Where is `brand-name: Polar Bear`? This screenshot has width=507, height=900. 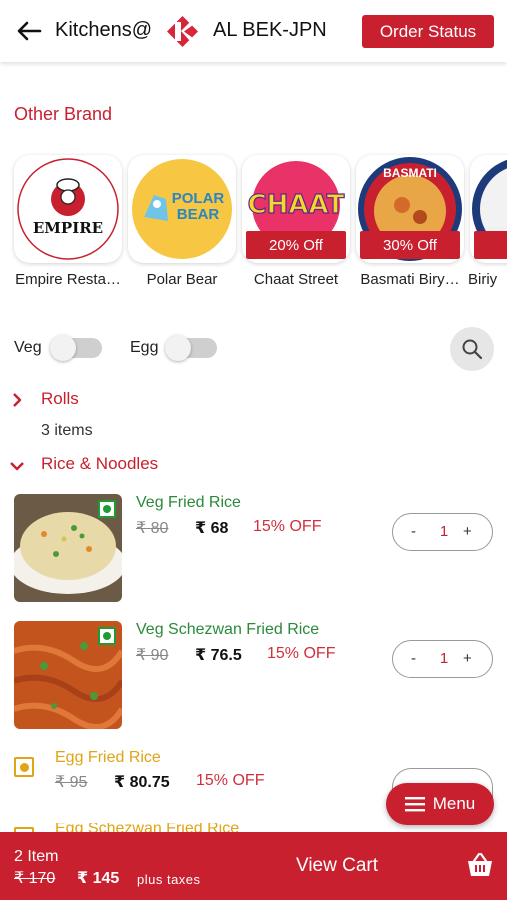 brand-name: Polar Bear is located at coordinates (182, 279).